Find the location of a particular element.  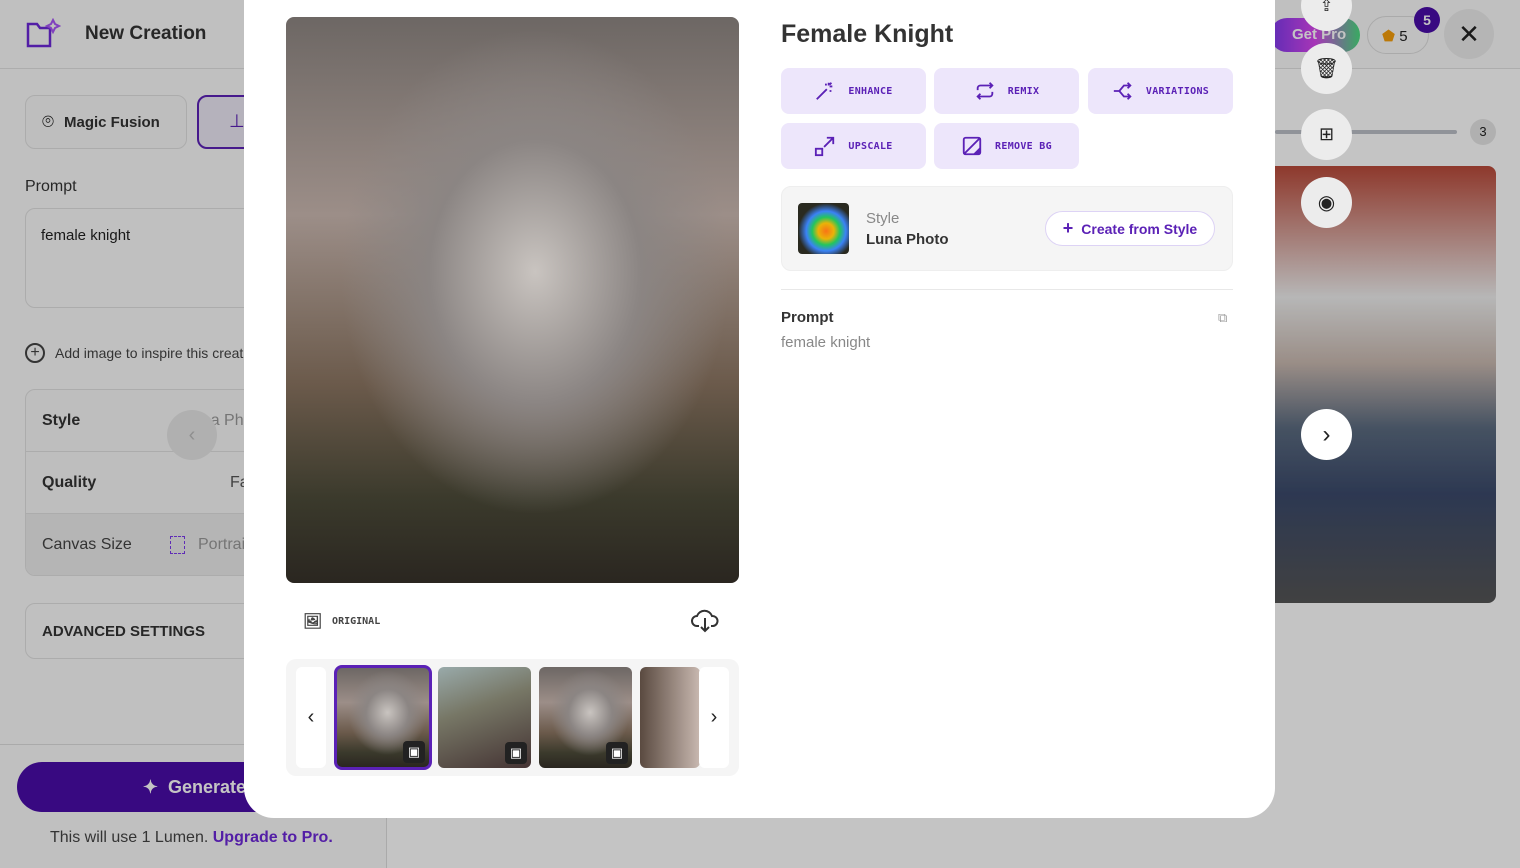

thumbnail-3: ▣ is located at coordinates (585, 717).